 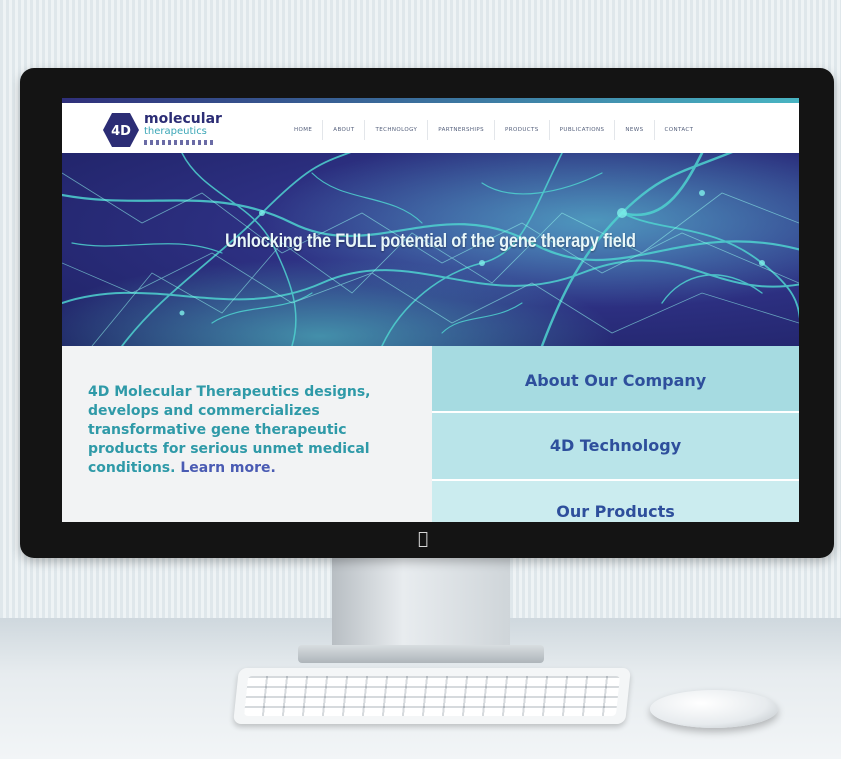 I want to click on nav-publications: PUBLICATIONS, so click(x=583, y=130).